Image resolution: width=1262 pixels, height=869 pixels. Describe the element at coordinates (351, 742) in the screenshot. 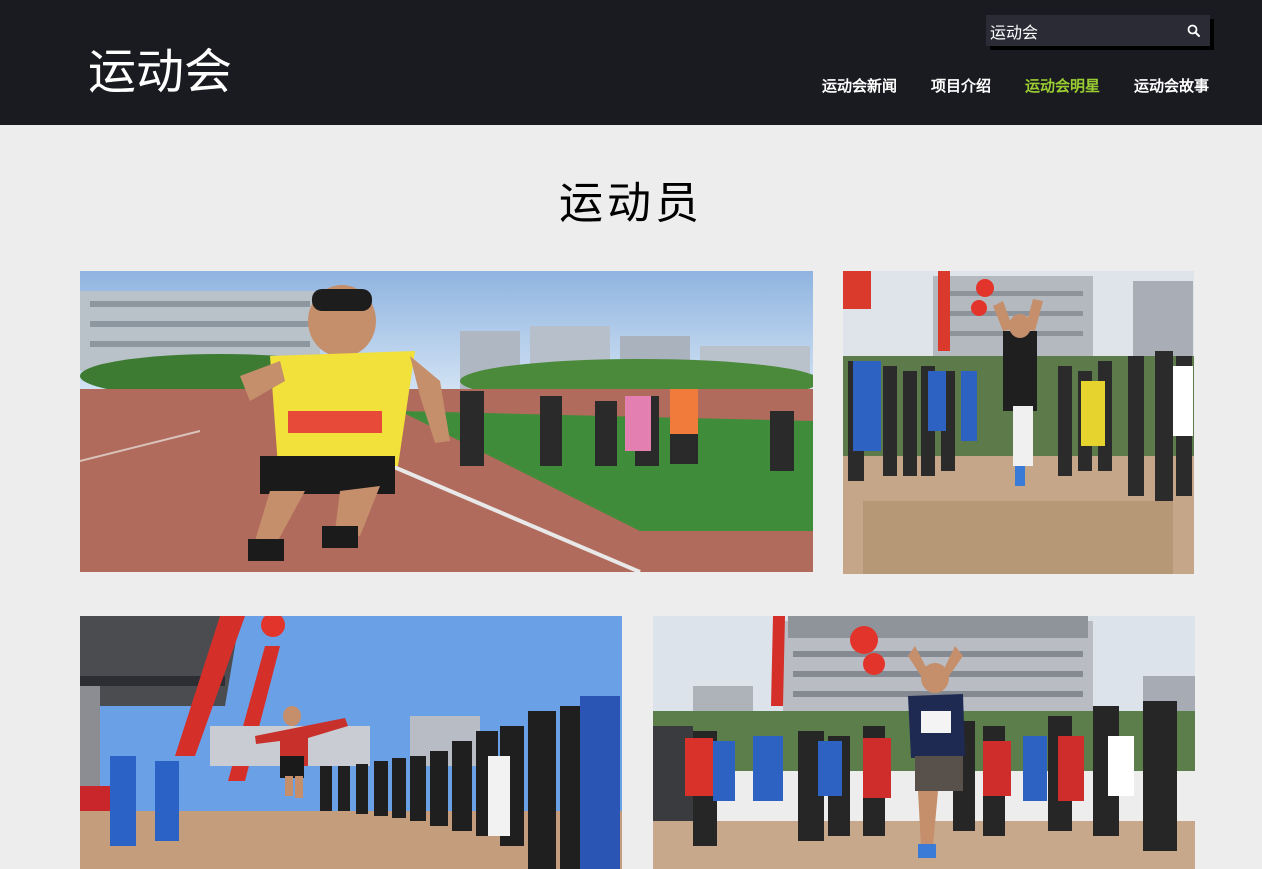

I see `athlete-photo-crowd-jump` at that location.